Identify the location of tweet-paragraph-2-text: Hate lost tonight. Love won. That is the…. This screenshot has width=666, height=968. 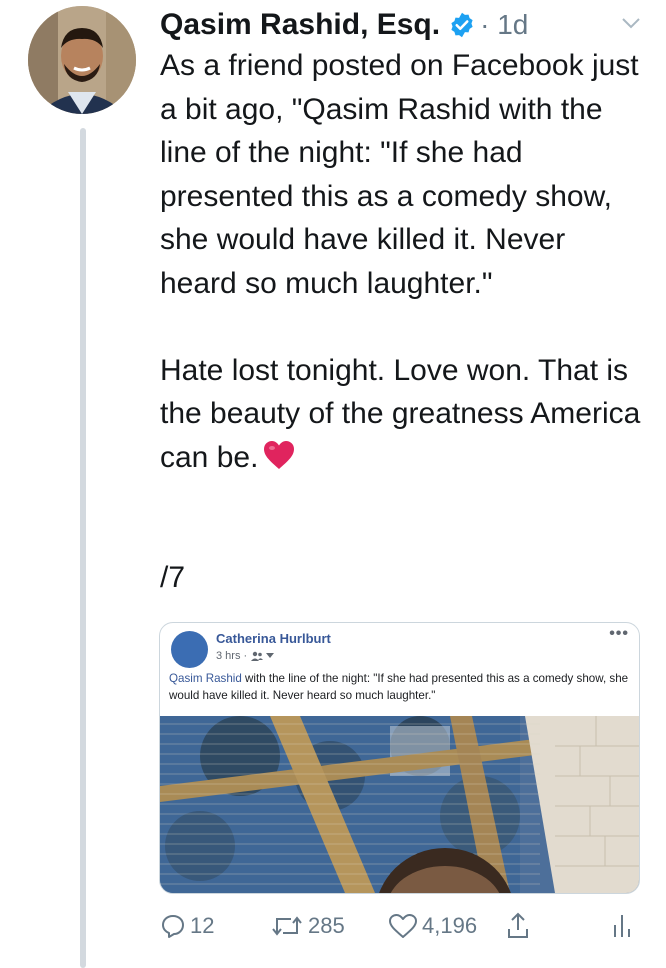
(400, 413).